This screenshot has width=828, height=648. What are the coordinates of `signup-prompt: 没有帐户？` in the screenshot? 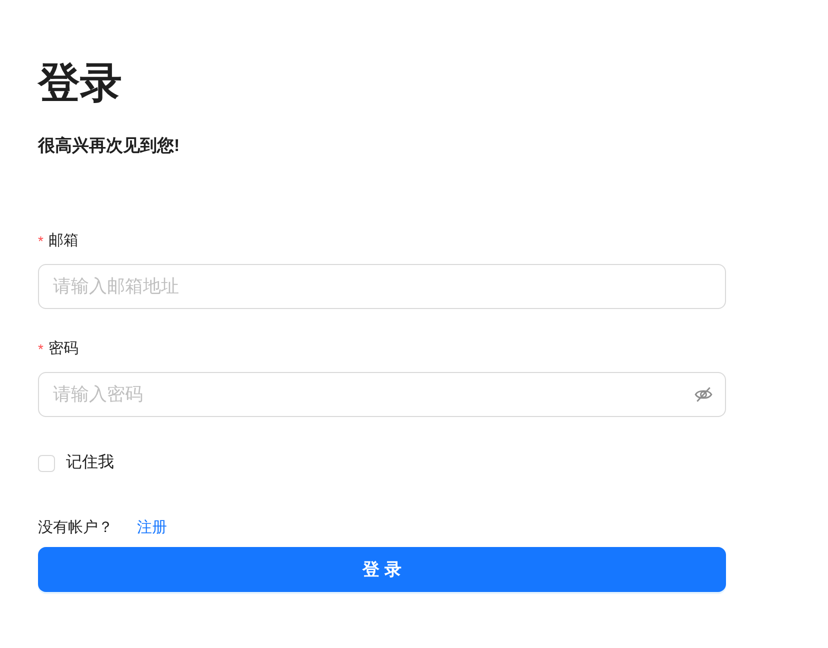 It's located at (75, 528).